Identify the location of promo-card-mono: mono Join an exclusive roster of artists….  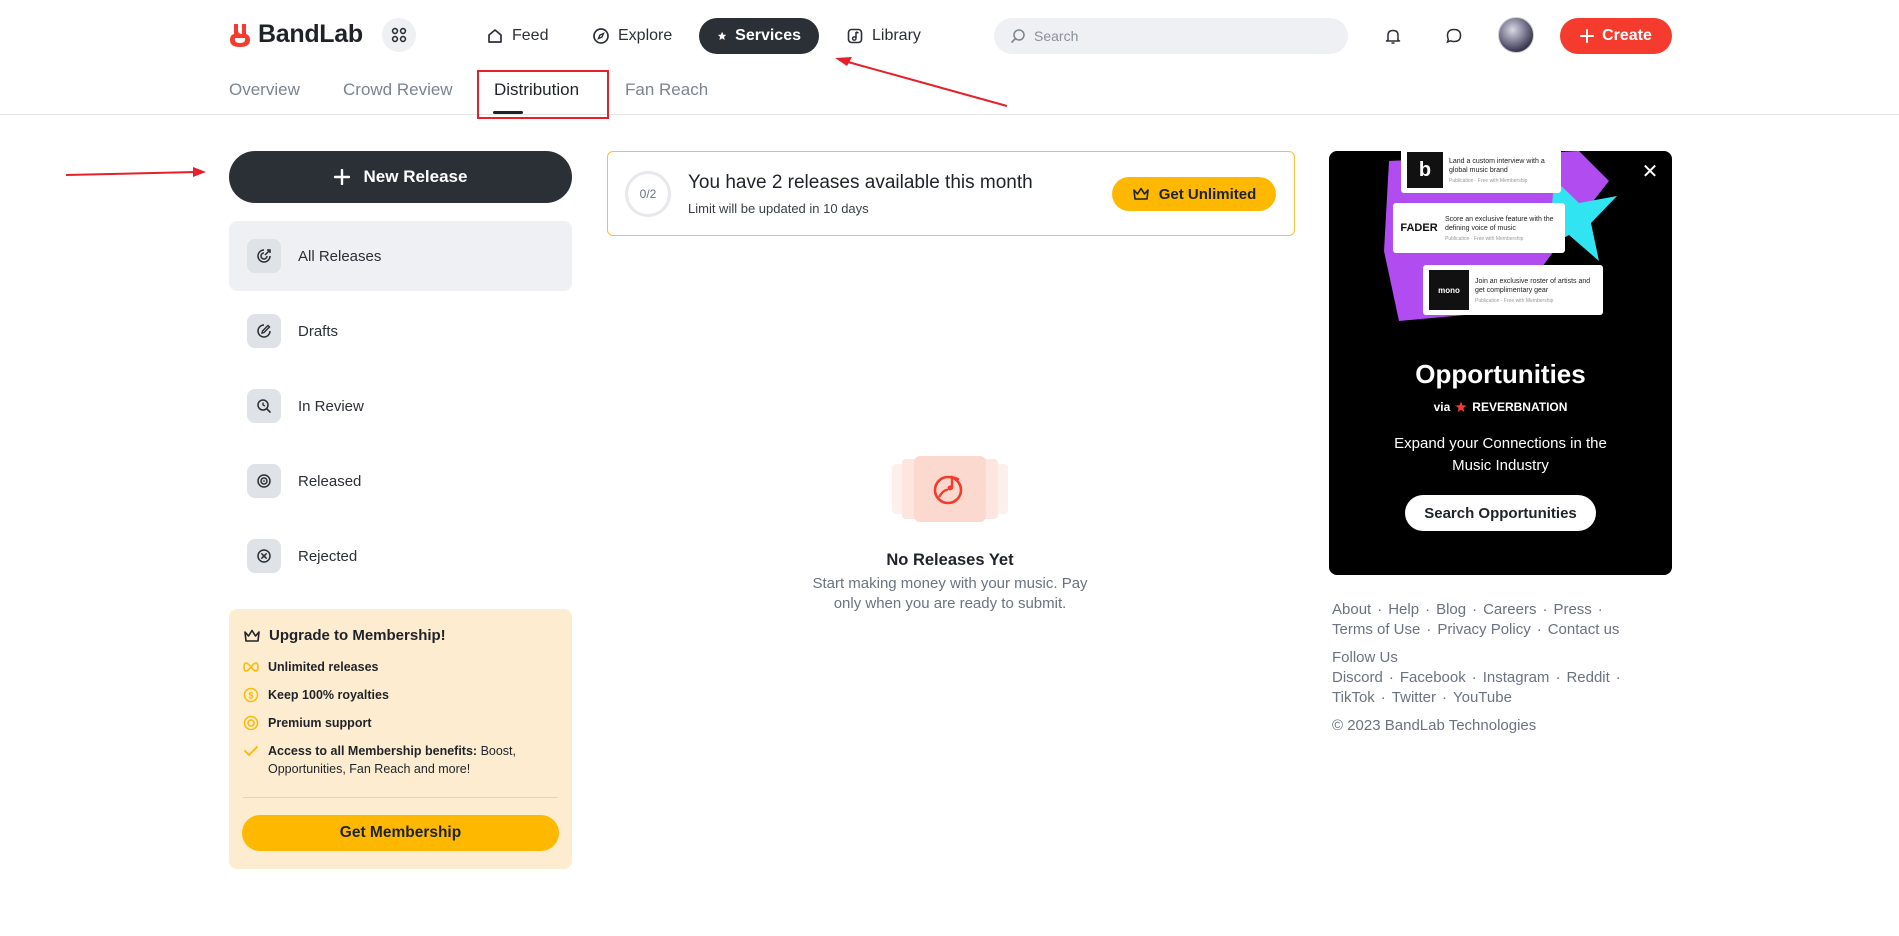
(1513, 290).